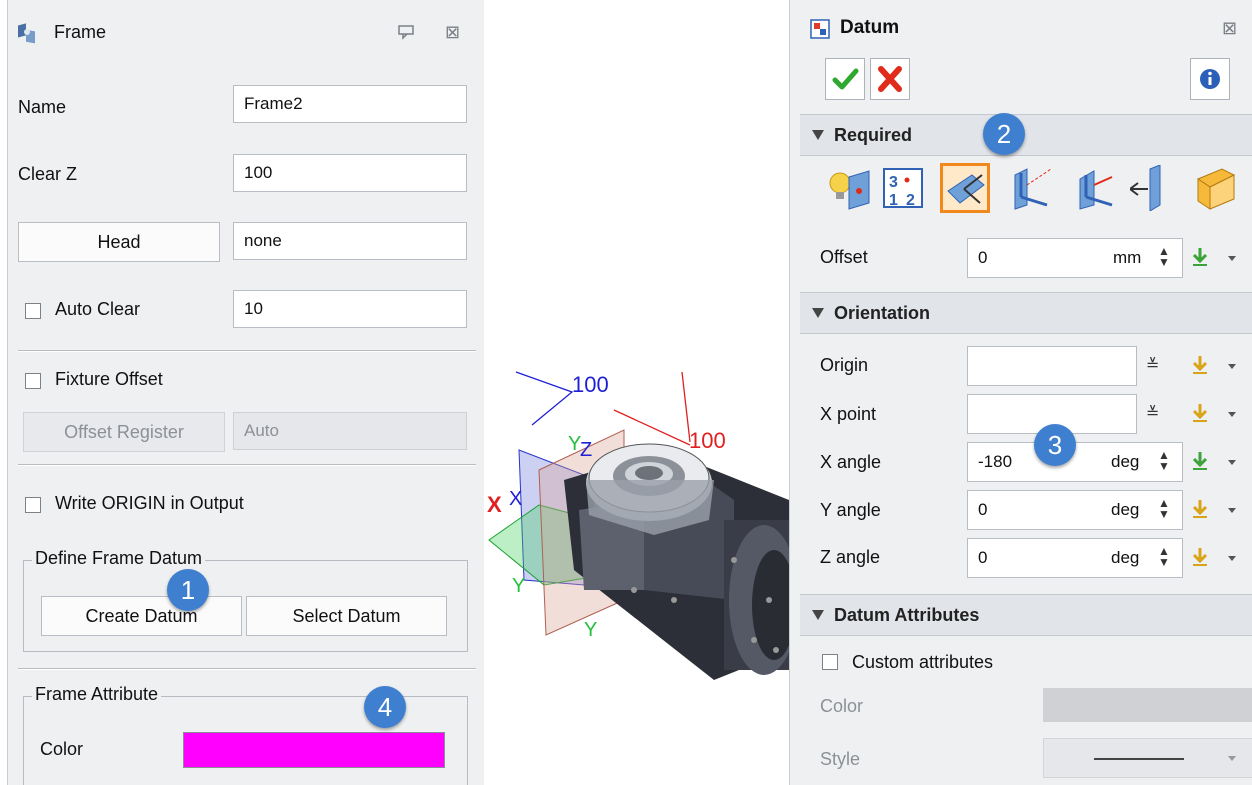  Describe the element at coordinates (652, 408) in the screenshot. I see `red-axis-line` at that location.